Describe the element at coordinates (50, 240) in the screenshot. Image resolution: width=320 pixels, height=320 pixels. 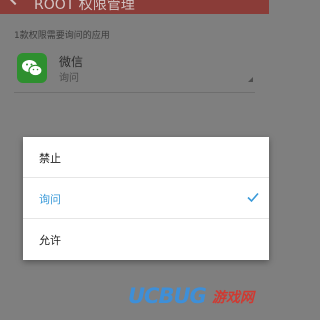
I see `option-allow-label: 允许` at that location.